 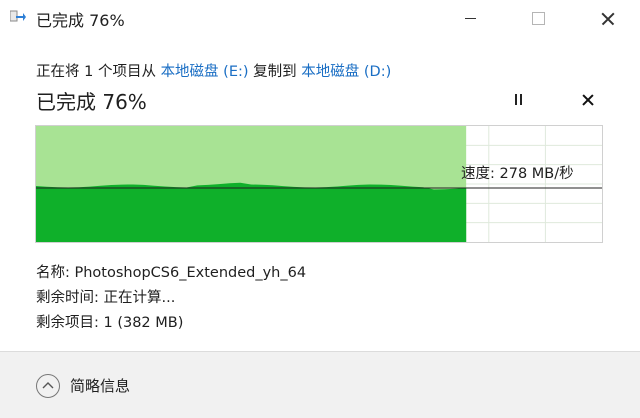 I want to click on collapse-toggle-button, so click(x=48, y=386).